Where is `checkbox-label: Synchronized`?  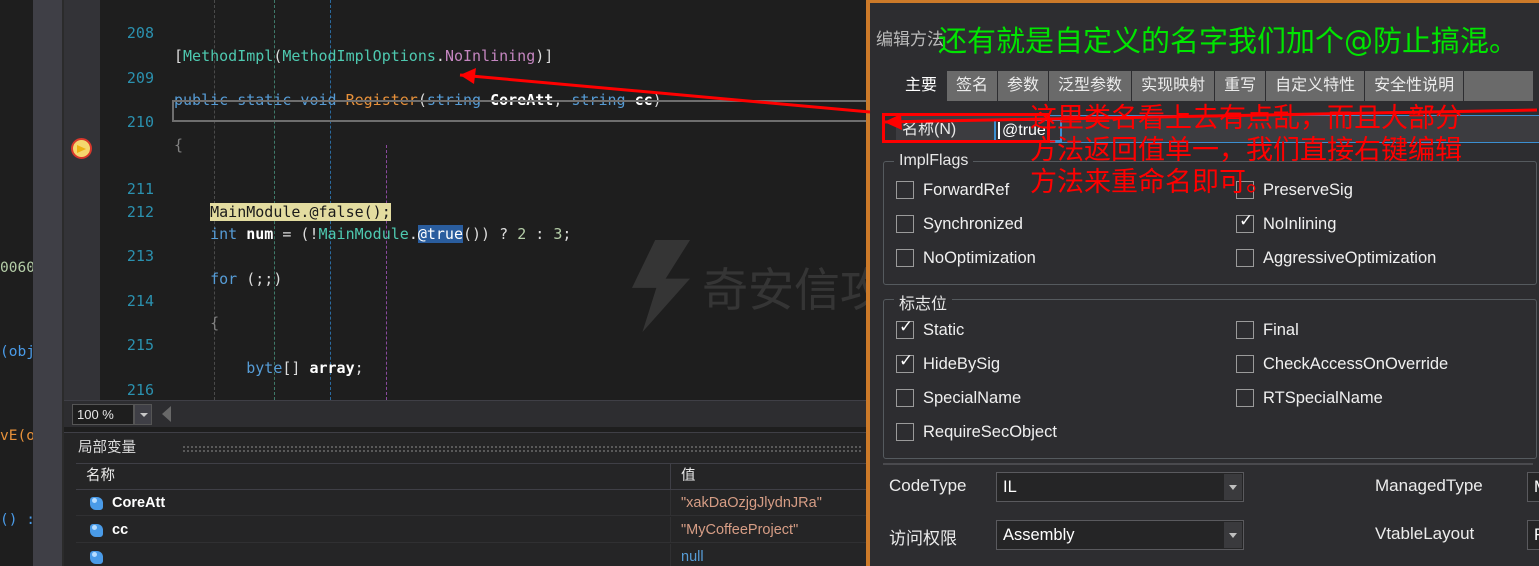 checkbox-label: Synchronized is located at coordinates (973, 224).